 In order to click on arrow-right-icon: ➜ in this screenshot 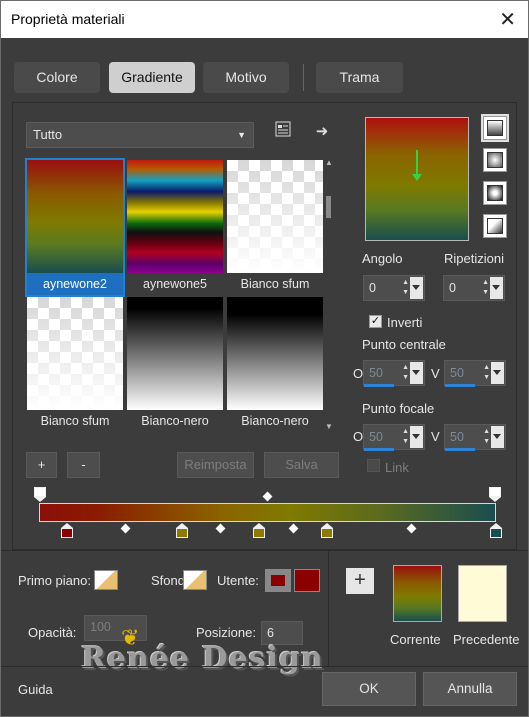, I will do `click(322, 132)`.